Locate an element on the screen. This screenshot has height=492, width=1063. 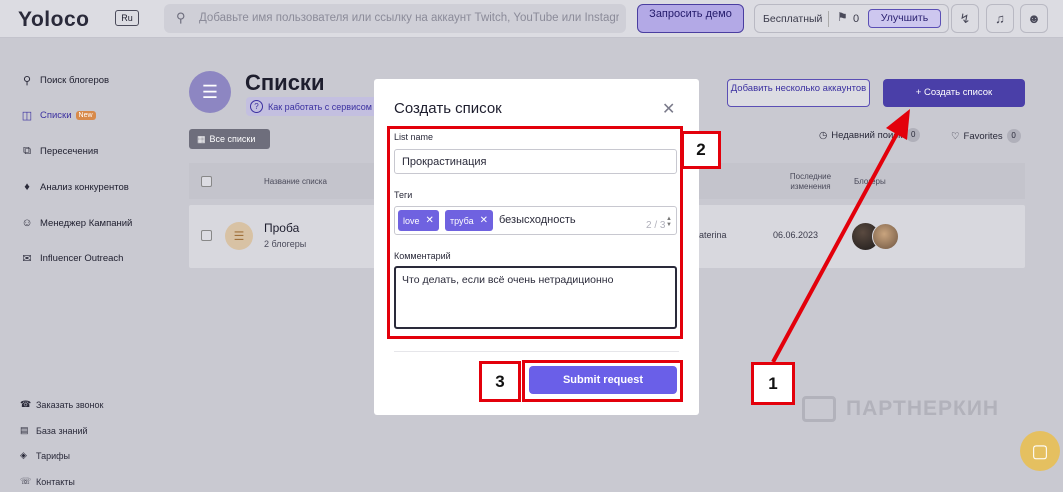
annotation-arrow is located at coordinates (840, 236).